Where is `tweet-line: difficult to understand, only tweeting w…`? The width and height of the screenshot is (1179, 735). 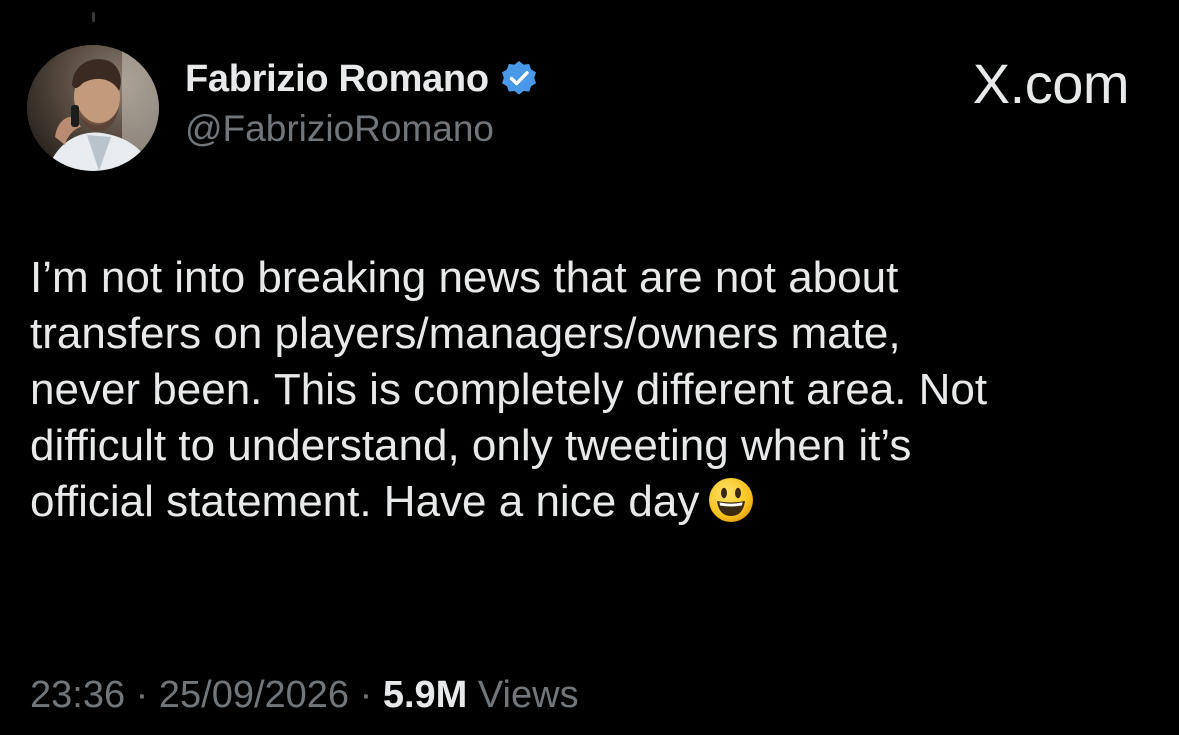
tweet-line: difficult to understand, only tweeting w… is located at coordinates (471, 445).